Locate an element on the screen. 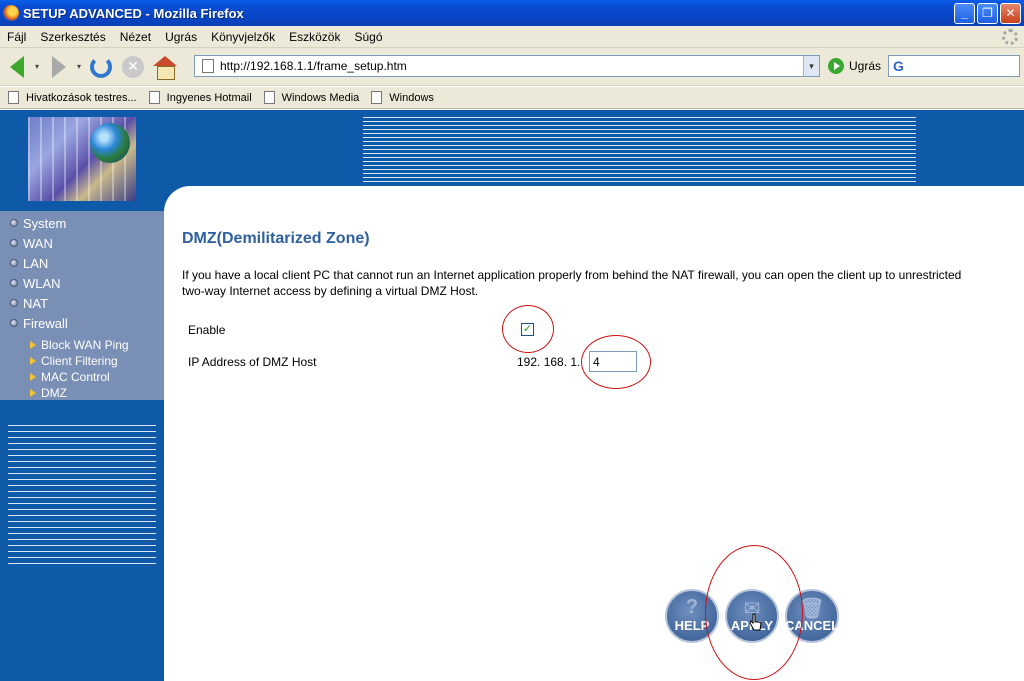 The width and height of the screenshot is (1024, 681). reload-button is located at coordinates (101, 67).